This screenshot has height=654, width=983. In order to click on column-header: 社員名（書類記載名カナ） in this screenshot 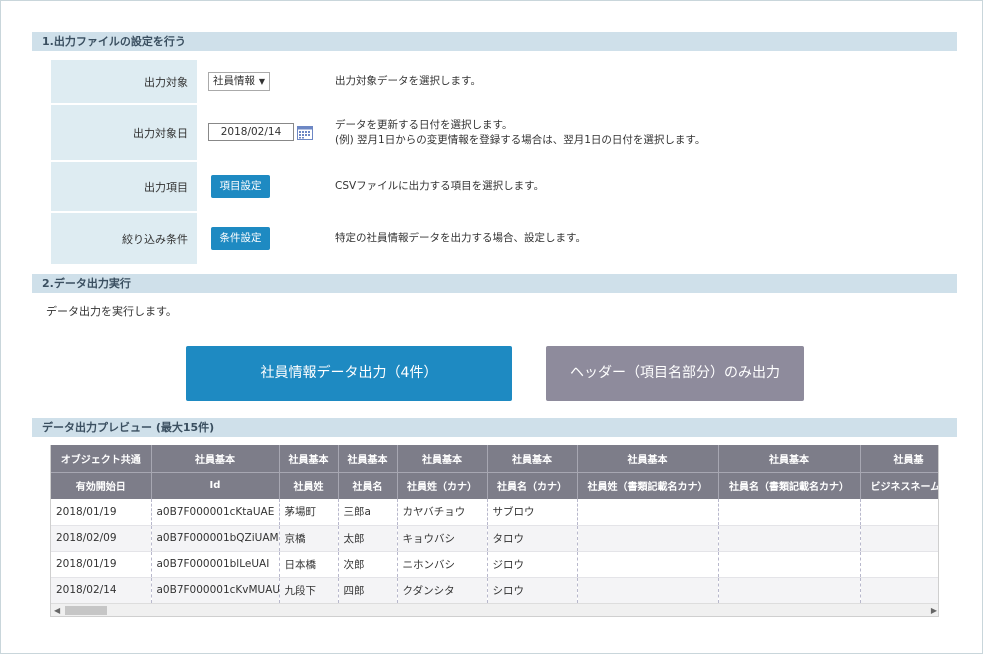, I will do `click(789, 485)`.